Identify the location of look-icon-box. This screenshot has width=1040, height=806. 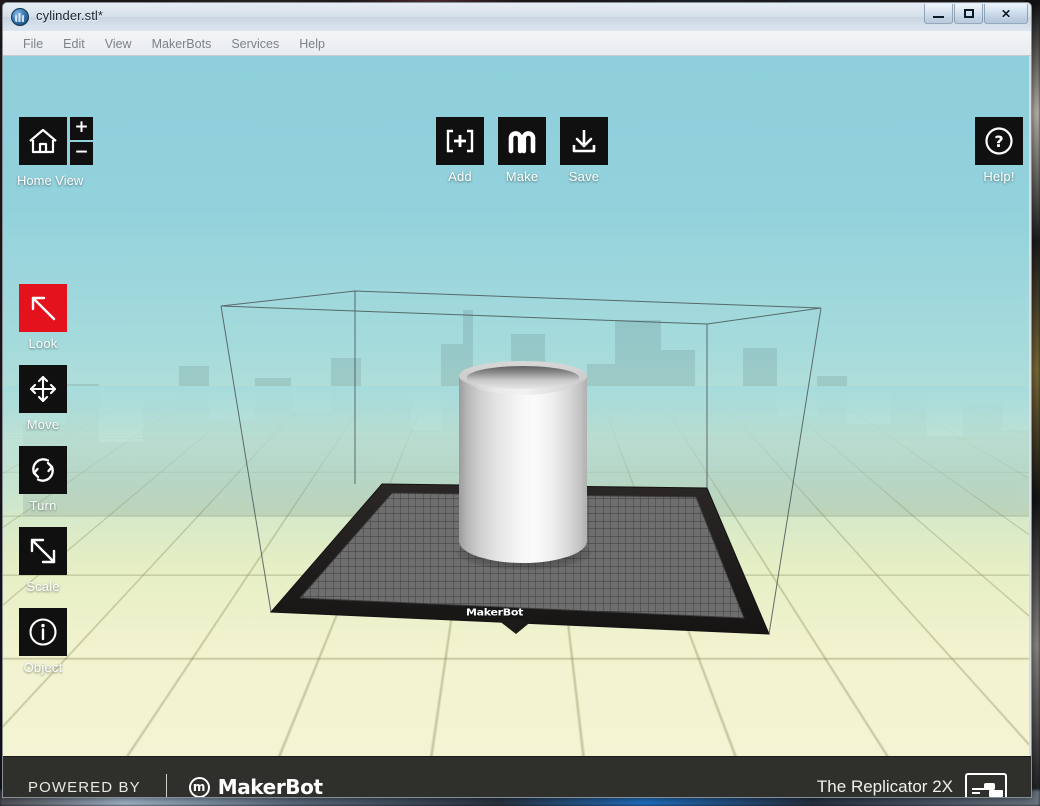
(43, 308).